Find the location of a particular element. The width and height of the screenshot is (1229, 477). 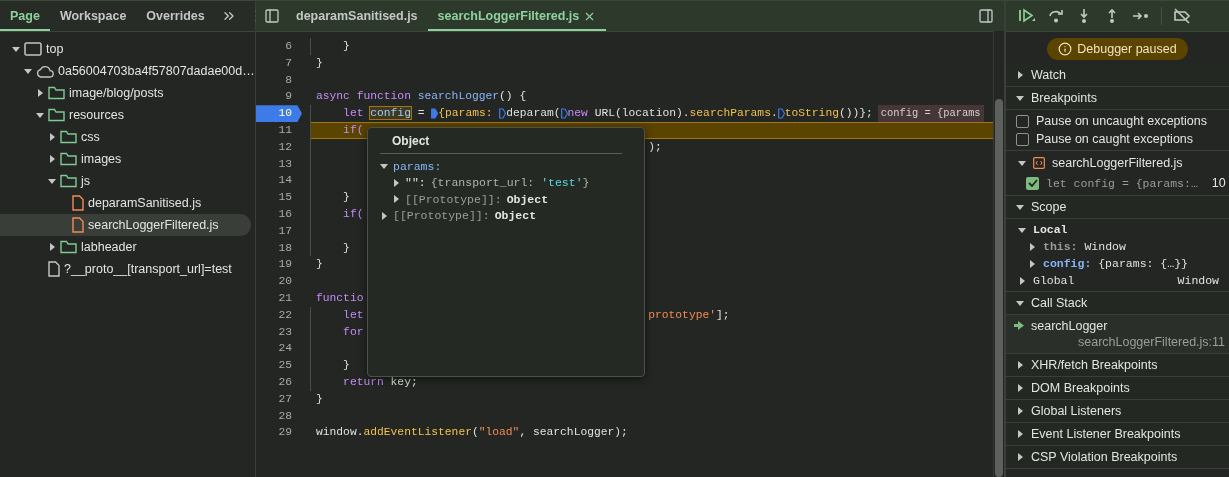

line-number: 11 is located at coordinates (279, 130).